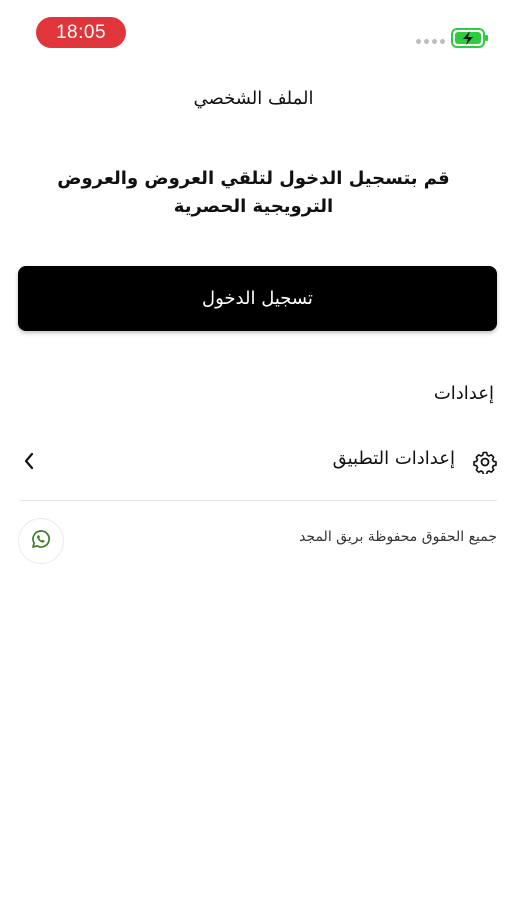 The height and width of the screenshot is (900, 507). What do you see at coordinates (29, 463) in the screenshot?
I see `chevron-left-icon` at bounding box center [29, 463].